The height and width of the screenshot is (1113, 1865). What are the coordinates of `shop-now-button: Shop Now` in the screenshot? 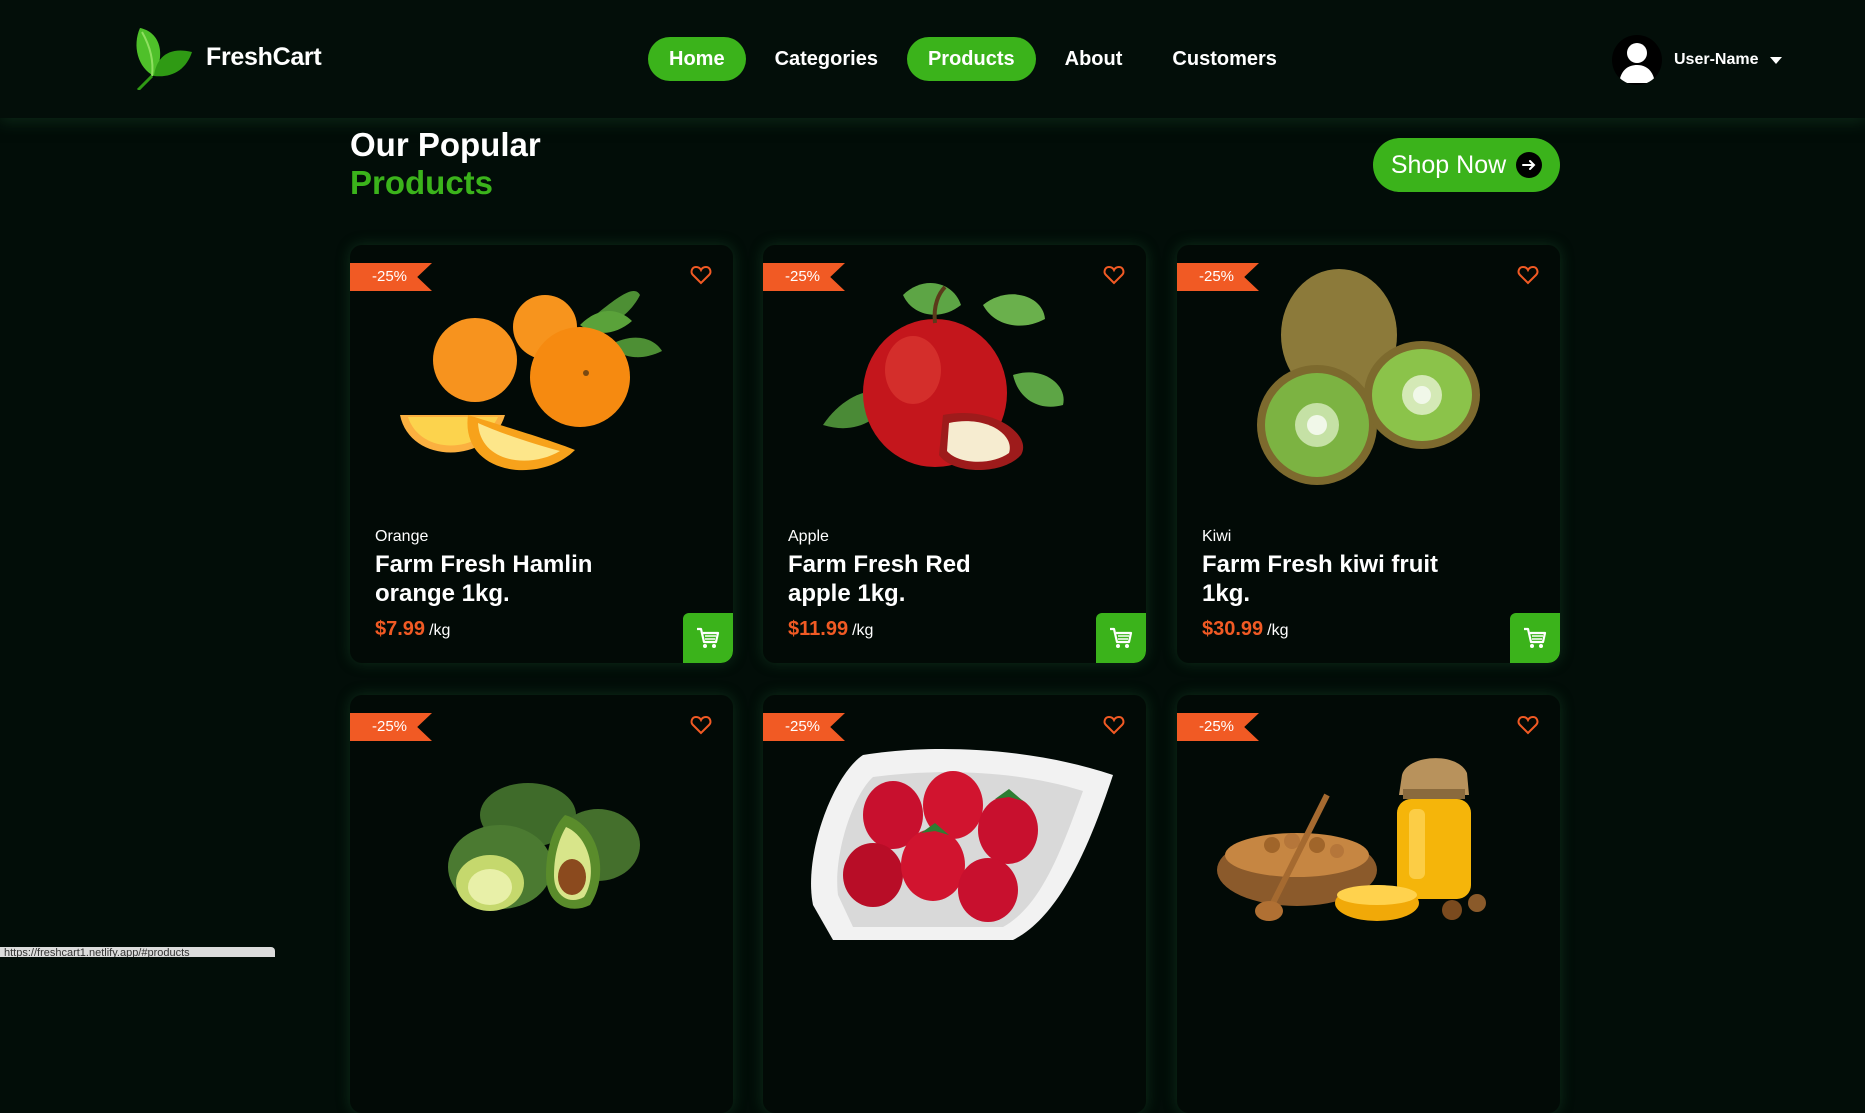 It's located at (1466, 165).